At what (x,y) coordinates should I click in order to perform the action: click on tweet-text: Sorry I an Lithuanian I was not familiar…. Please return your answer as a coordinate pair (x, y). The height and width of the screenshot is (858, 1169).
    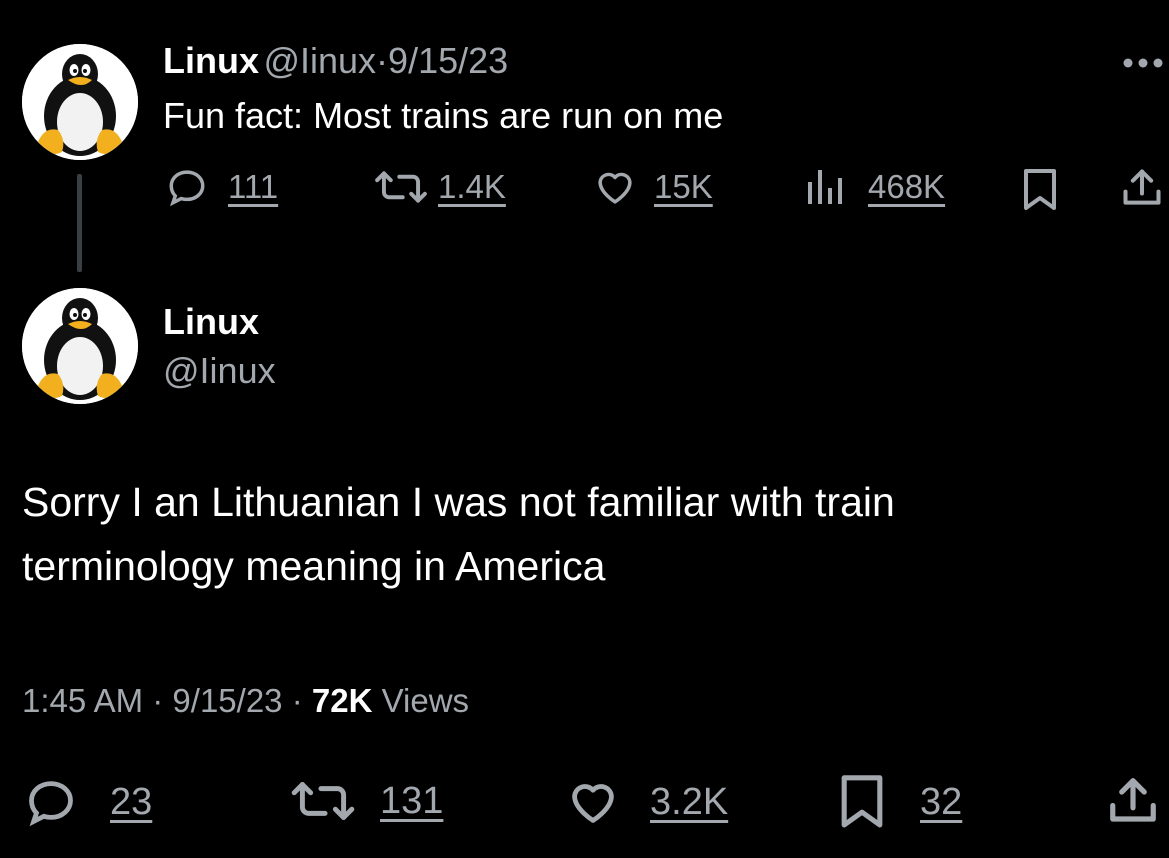
    Looking at the image, I should click on (458, 534).